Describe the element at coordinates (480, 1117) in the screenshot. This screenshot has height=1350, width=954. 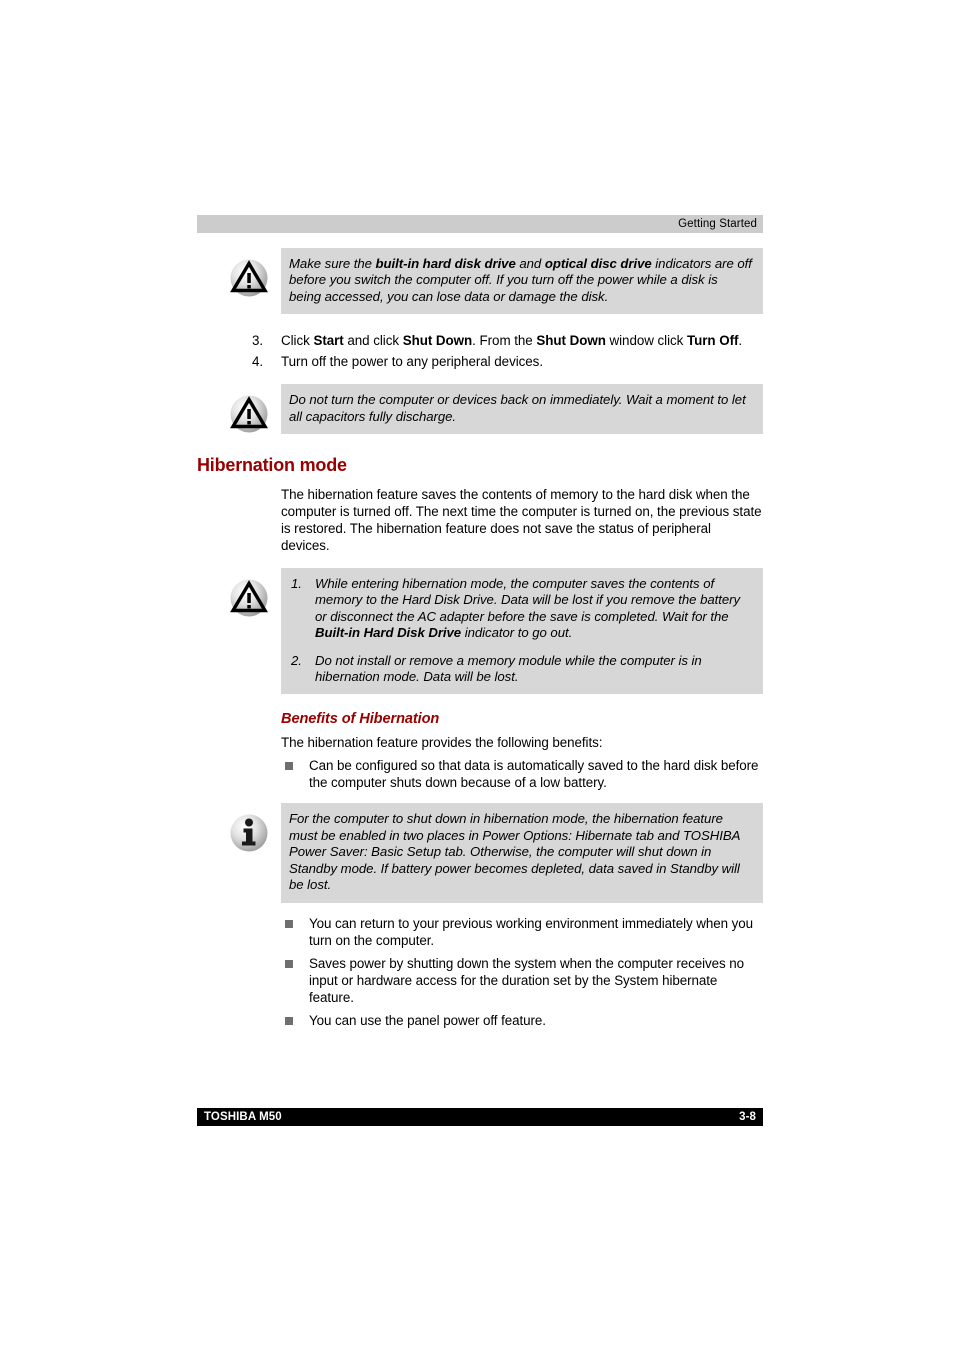
I see `page-footer: TOSHIBA M50 3-8` at that location.